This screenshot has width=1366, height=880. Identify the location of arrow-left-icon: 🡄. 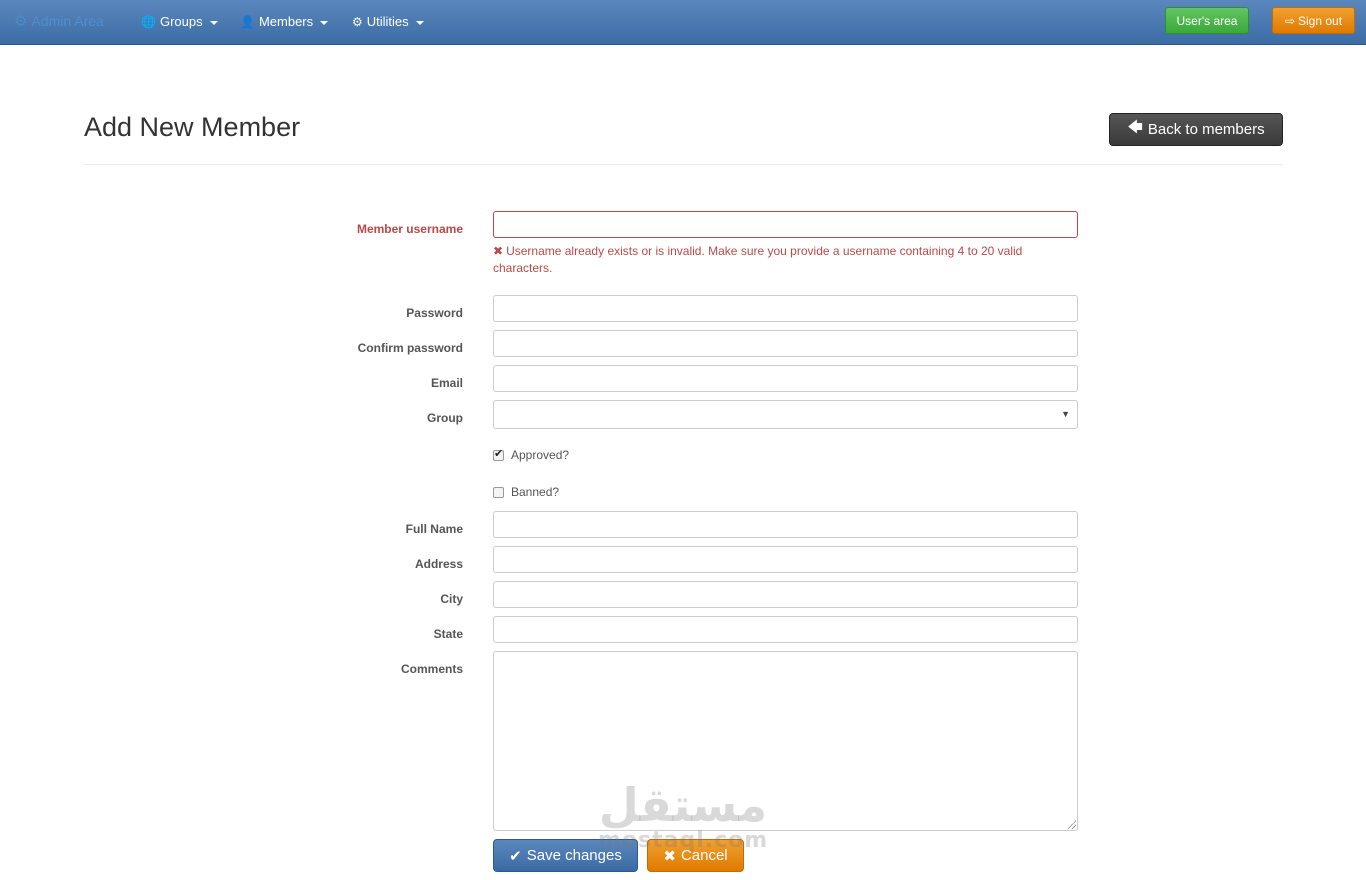
(1135, 127).